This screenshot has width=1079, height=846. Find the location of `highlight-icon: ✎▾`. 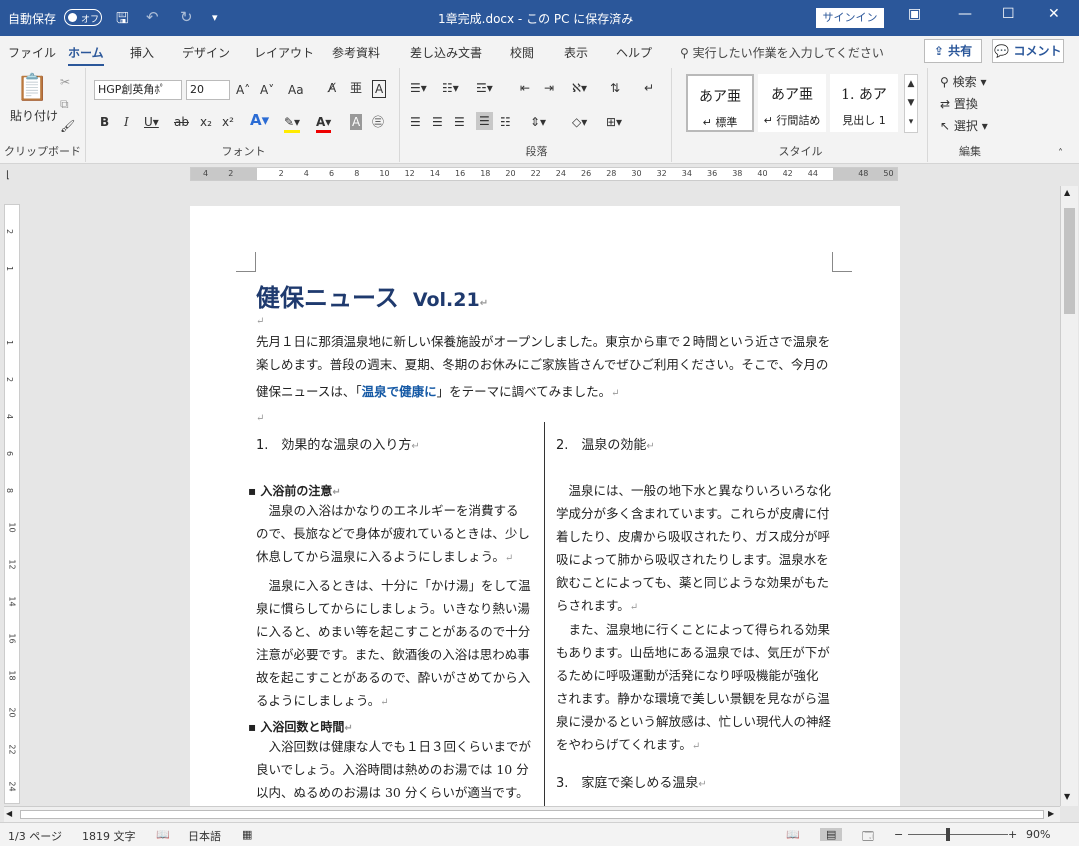

highlight-icon: ✎▾ is located at coordinates (292, 123).